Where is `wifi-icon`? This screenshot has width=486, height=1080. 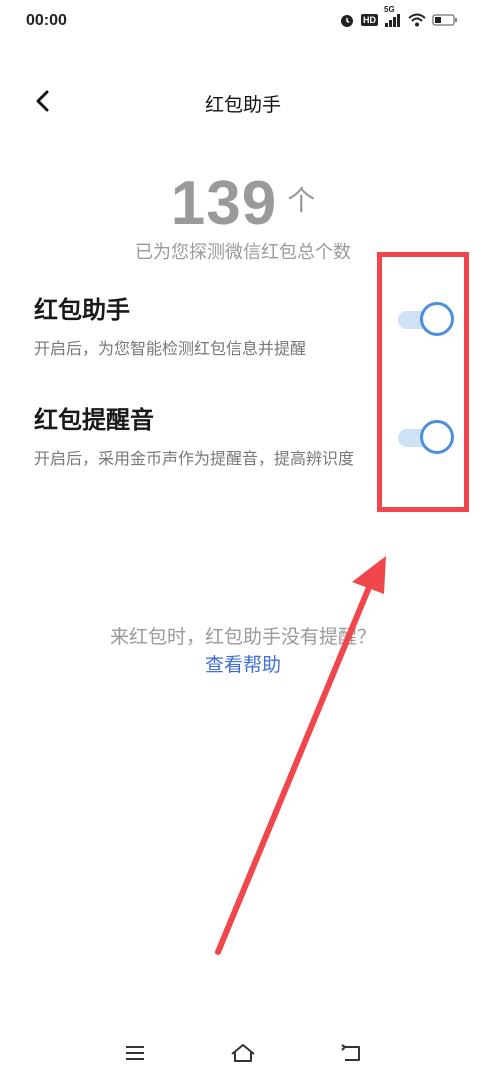
wifi-icon is located at coordinates (417, 20).